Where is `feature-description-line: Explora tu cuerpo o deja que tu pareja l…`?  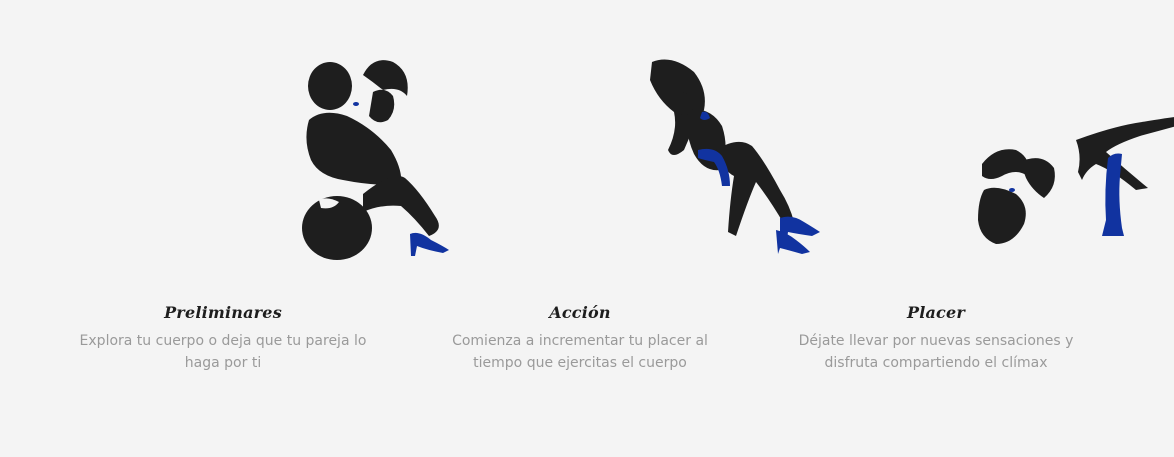
feature-description-line: Explora tu cuerpo o deja que tu pareja l… is located at coordinates (223, 341).